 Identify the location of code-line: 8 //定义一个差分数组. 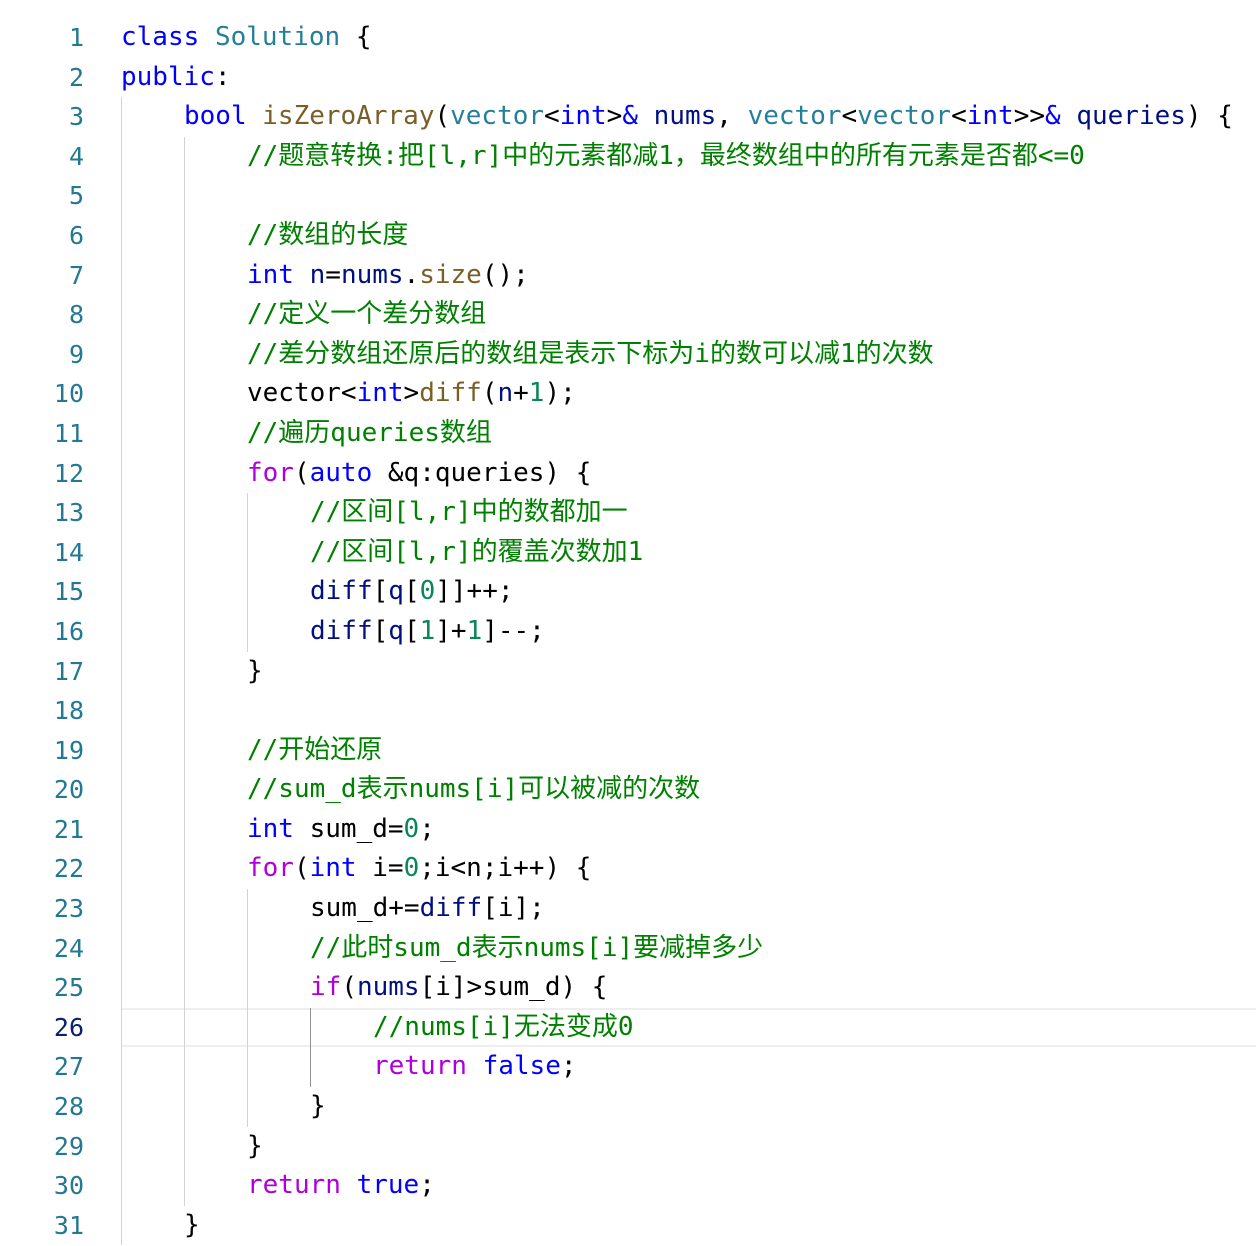
(628, 315).